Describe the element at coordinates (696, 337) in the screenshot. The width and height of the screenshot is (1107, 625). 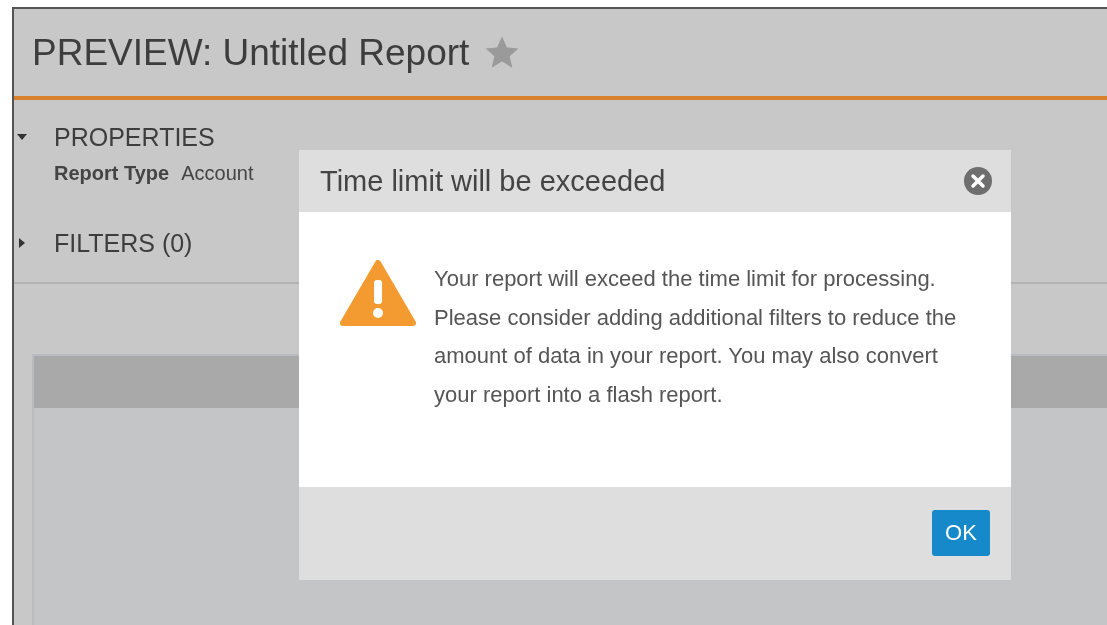
I see `dialog-message: Your report will exceed the time limit for processing. Please consider adding additional filters to reduce the amount of data in your report. You may also convert your report into a flash report.` at that location.